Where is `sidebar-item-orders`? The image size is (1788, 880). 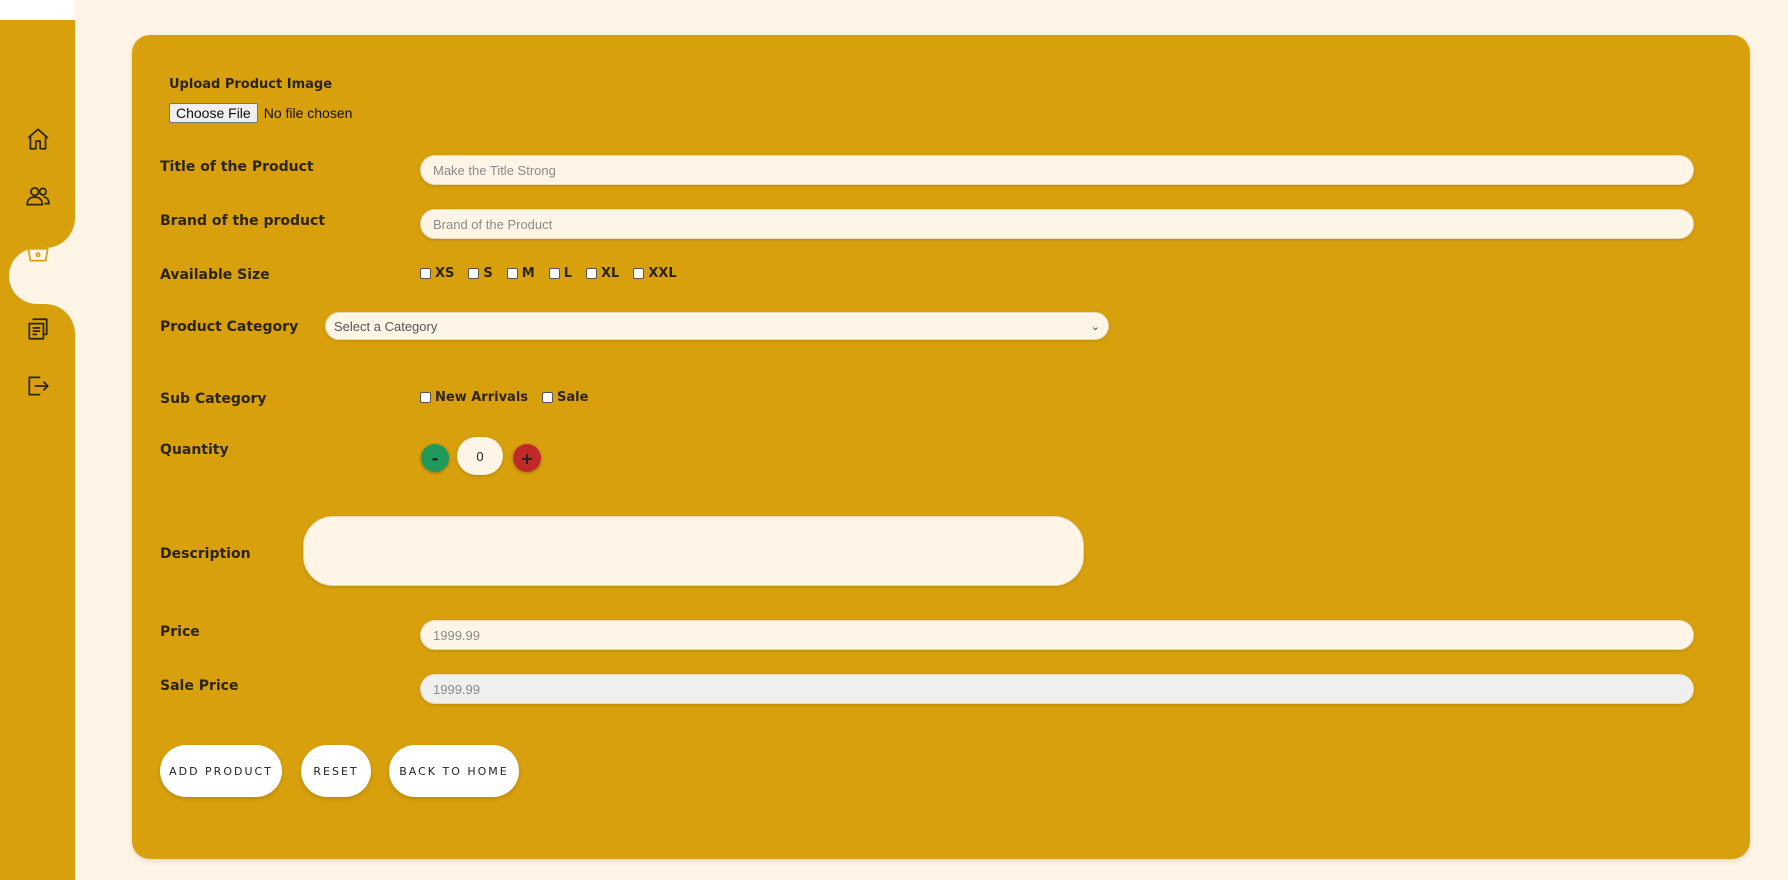
sidebar-item-orders is located at coordinates (38, 329).